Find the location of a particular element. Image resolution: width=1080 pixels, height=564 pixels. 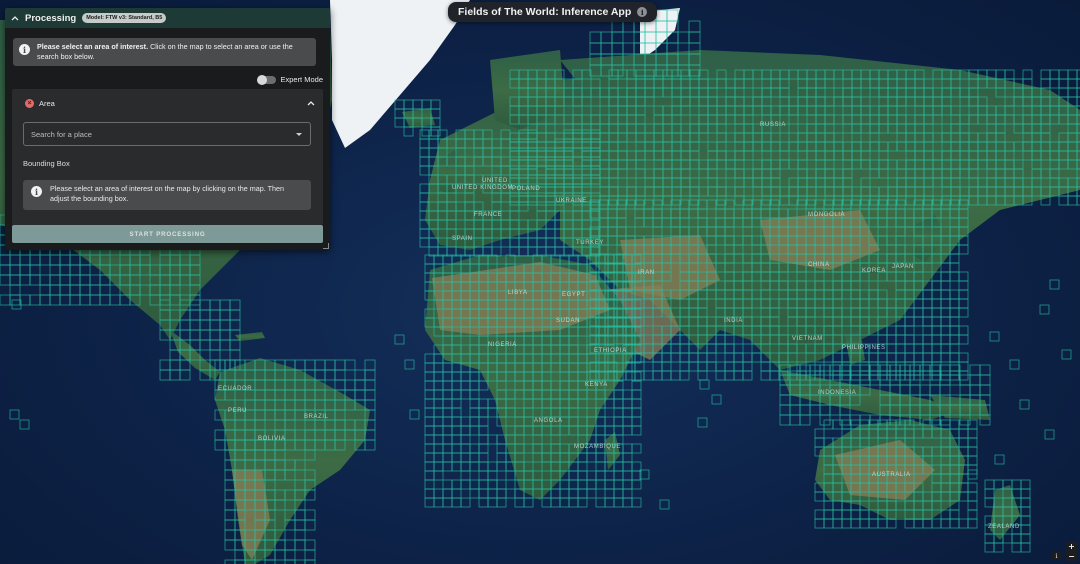

map-label-sudan: SUDAN is located at coordinates (568, 321).